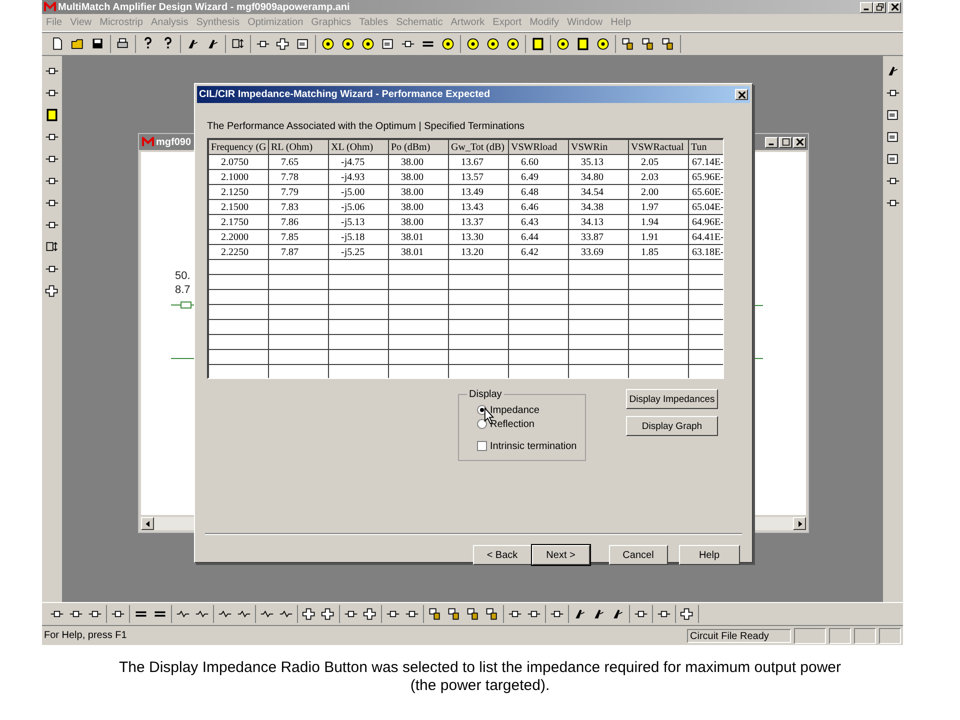 This screenshot has height=720, width=960. I want to click on new-page-icon, so click(58, 44).